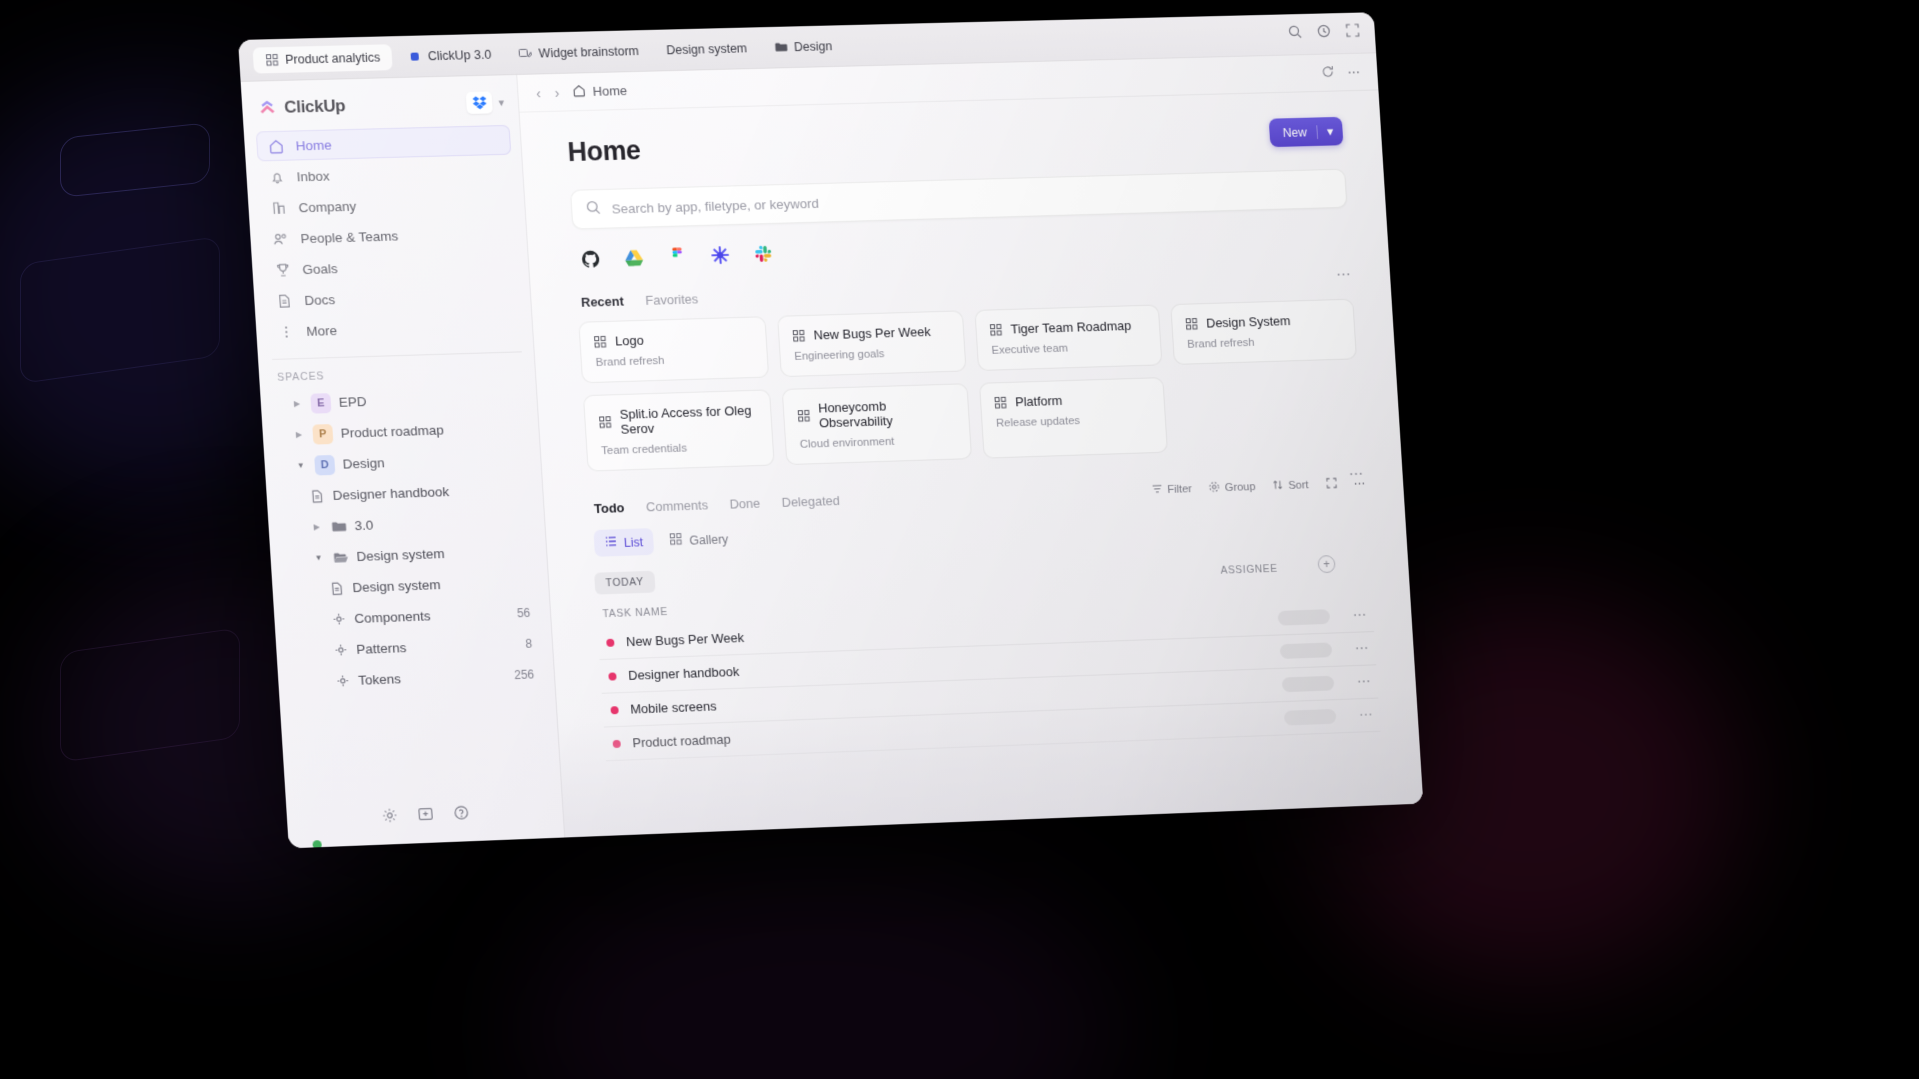 This screenshot has width=1919, height=1079. I want to click on google-drive-icon, so click(633, 257).